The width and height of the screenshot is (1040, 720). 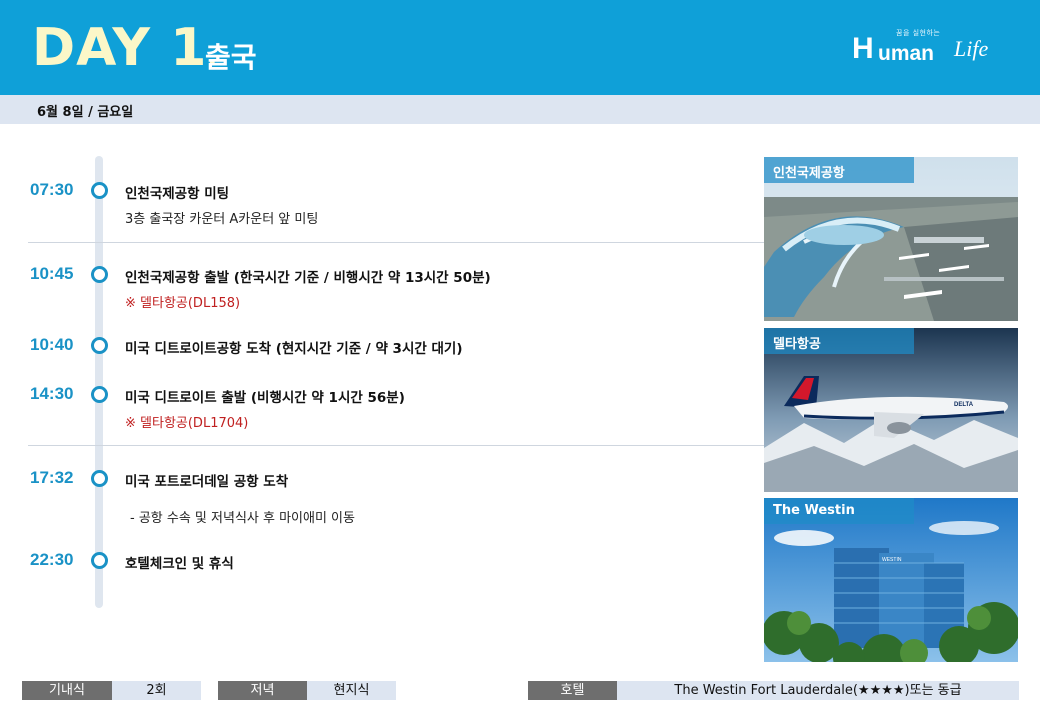 What do you see at coordinates (99, 382) in the screenshot?
I see `timeline-rail` at bounding box center [99, 382].